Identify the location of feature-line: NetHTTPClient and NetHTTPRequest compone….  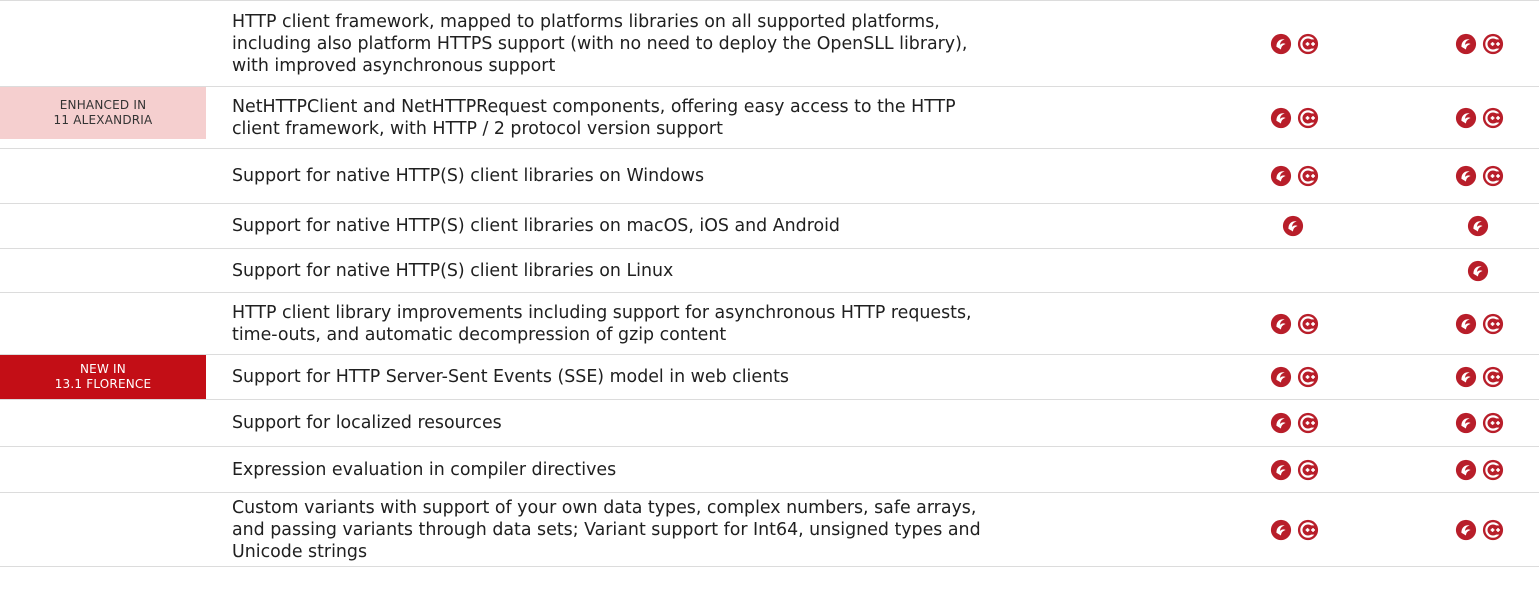
(594, 106).